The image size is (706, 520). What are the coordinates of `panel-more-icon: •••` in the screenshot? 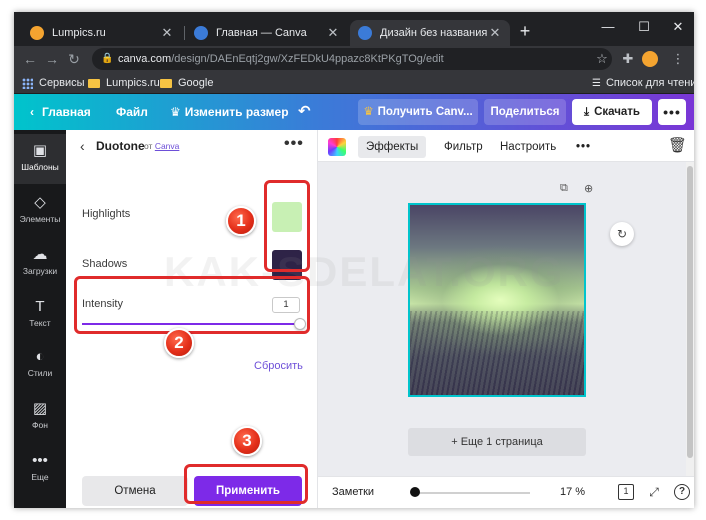 It's located at (294, 144).